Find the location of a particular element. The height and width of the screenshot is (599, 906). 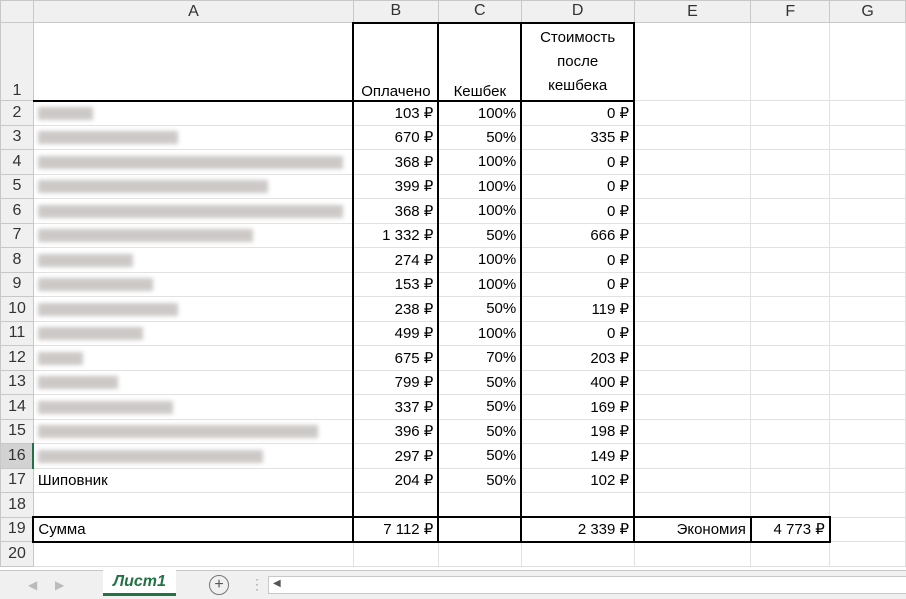

paid-cell: 153 ₽ is located at coordinates (396, 284).